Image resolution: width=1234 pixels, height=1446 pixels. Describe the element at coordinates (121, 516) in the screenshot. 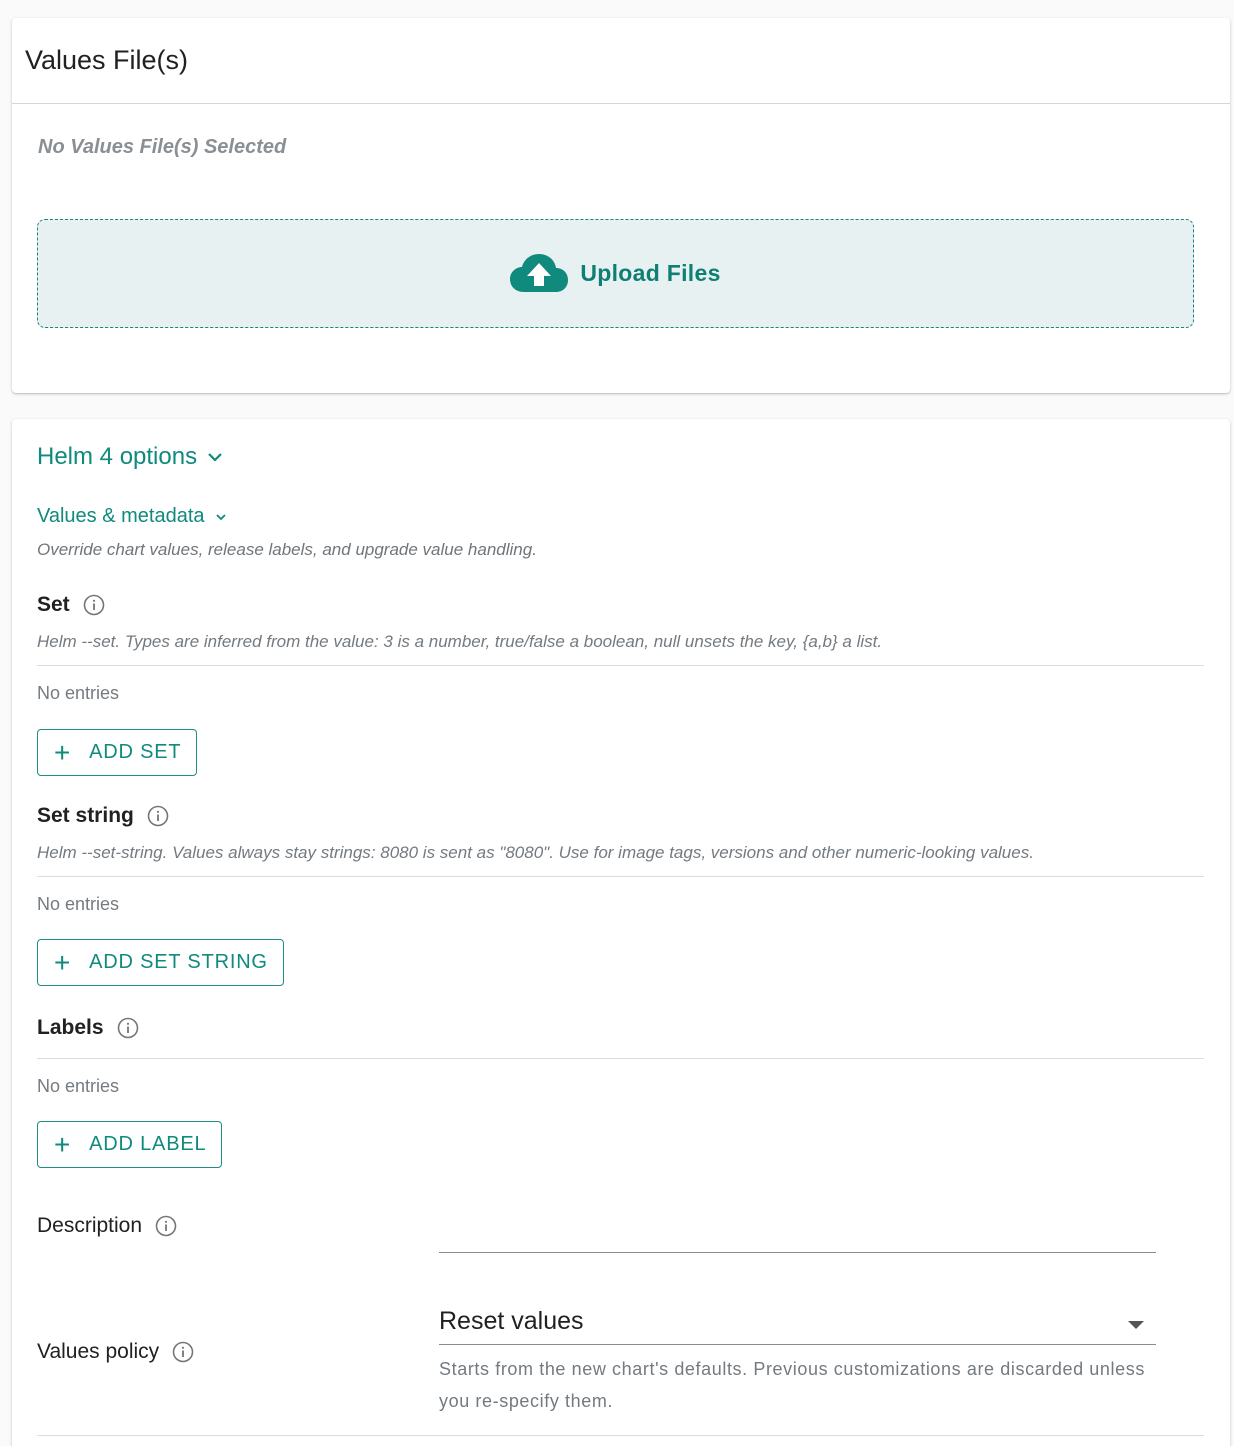

I see `values-metadata-title: Values & metadata` at that location.